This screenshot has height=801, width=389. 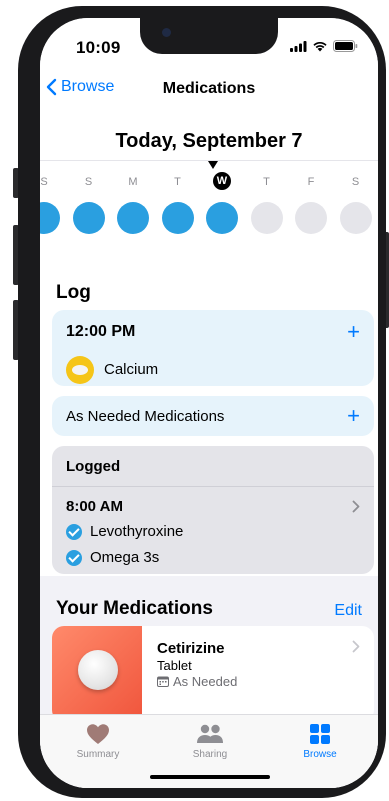 What do you see at coordinates (80, 370) in the screenshot?
I see `pill-icon` at bounding box center [80, 370].